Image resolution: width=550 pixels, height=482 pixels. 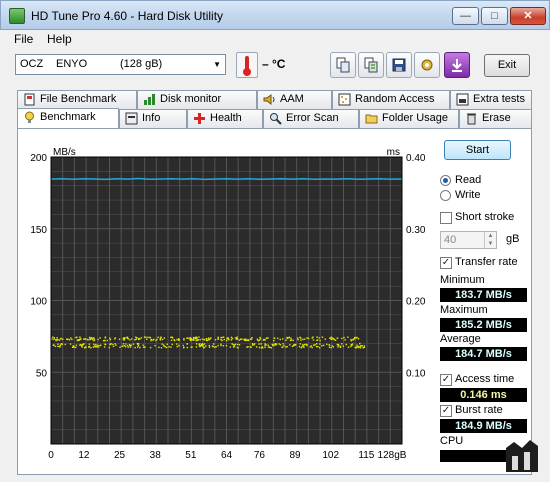 I want to click on options-icon, so click(x=427, y=65).